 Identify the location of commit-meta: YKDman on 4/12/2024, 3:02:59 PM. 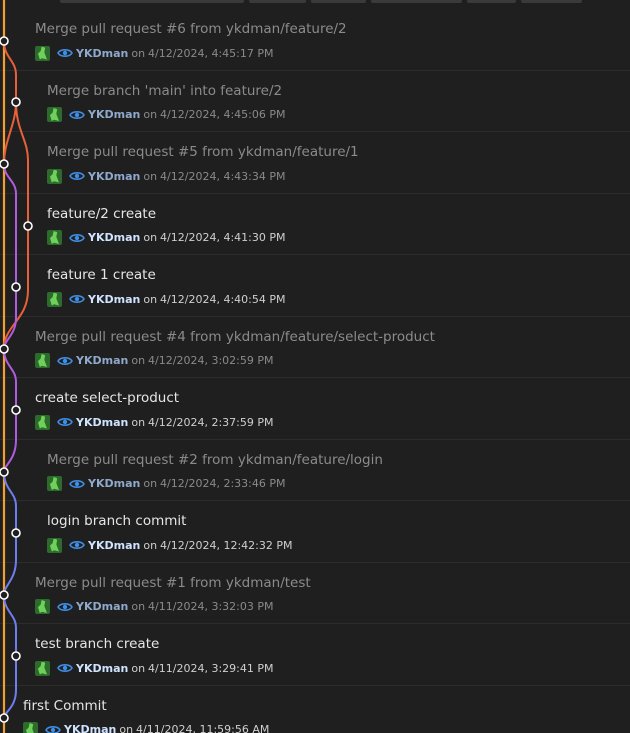
(154, 361).